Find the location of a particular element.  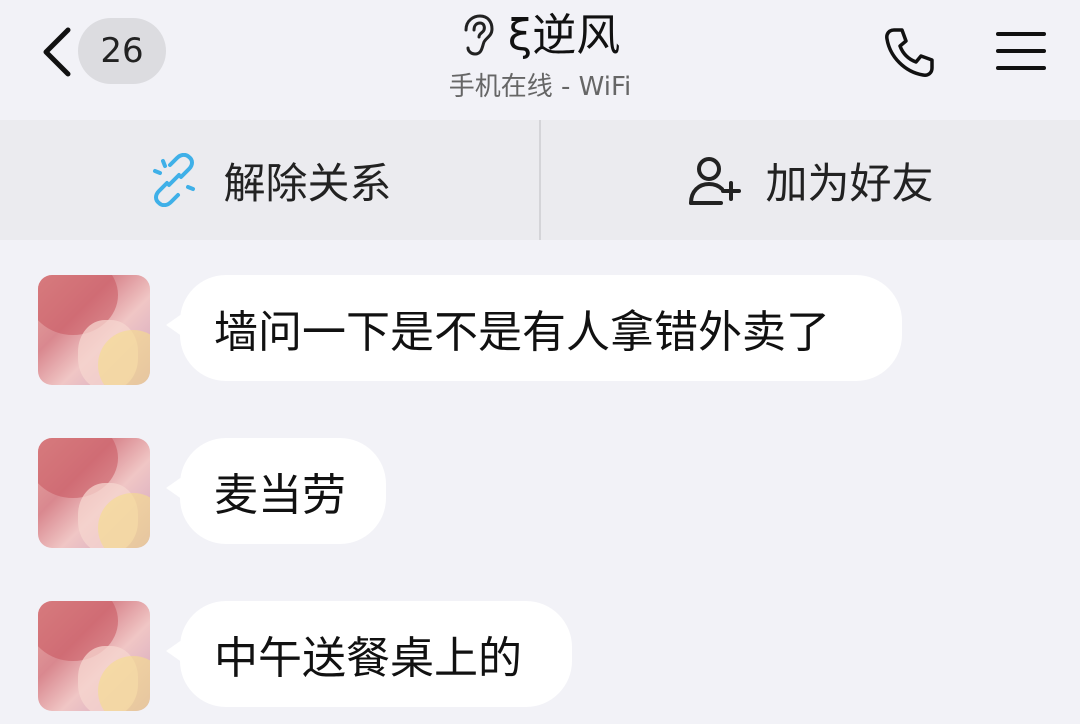

message-bubble: 麦当劳 is located at coordinates (283, 491).